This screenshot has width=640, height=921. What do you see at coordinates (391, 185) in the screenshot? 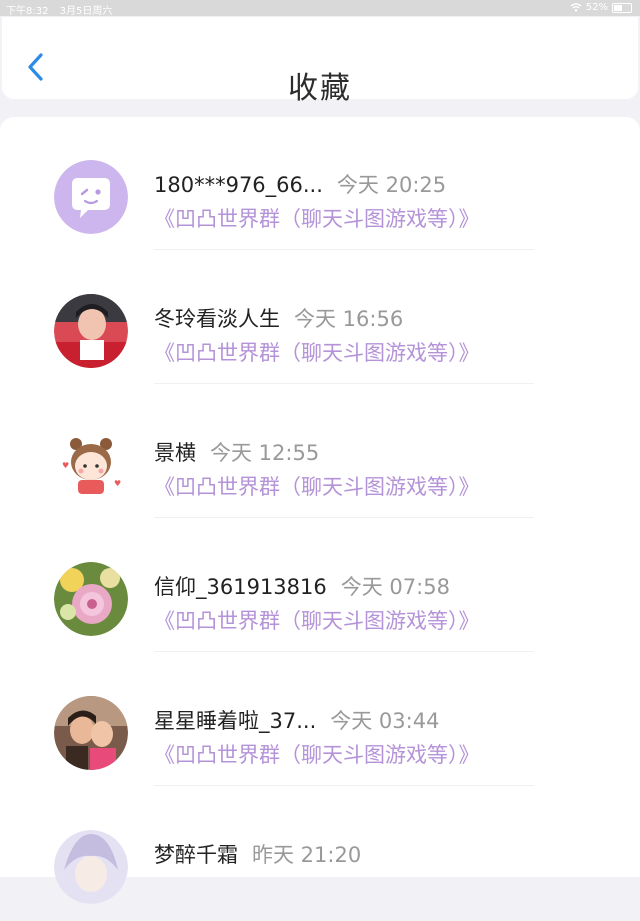
I see `message-time: 今天 20:25` at bounding box center [391, 185].